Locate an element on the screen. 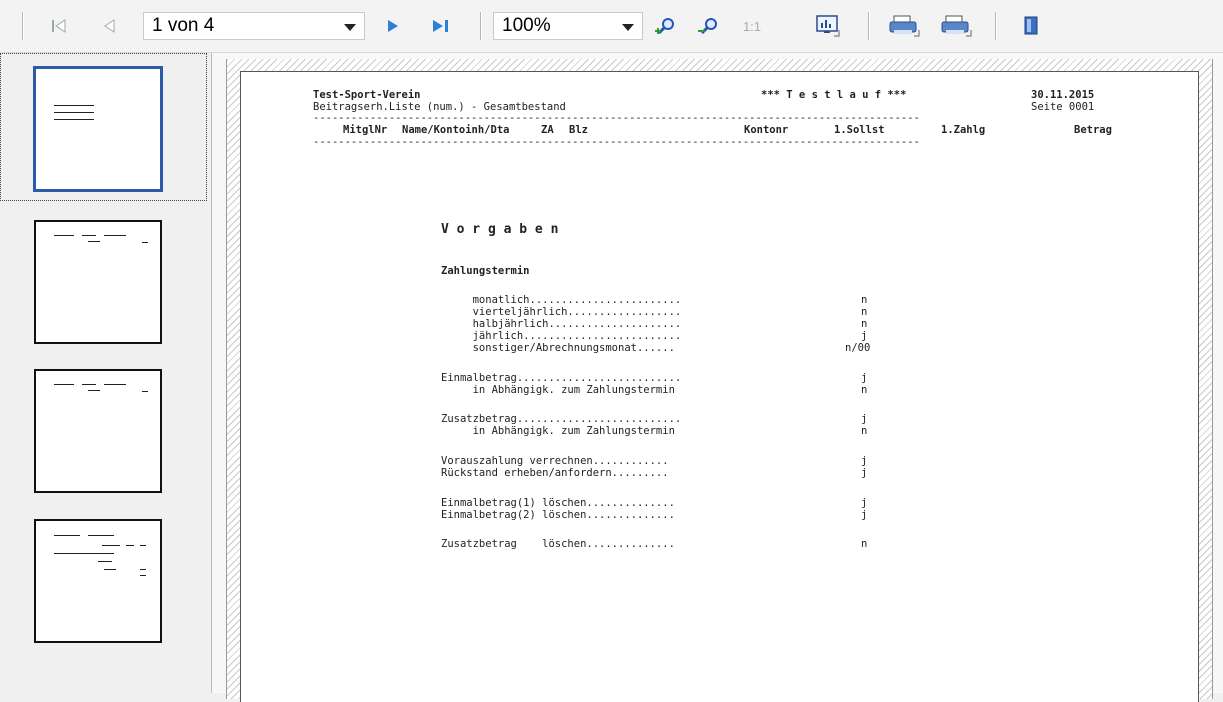 This screenshot has width=1223, height=702. col-soll: 1.Sollst is located at coordinates (859, 130).